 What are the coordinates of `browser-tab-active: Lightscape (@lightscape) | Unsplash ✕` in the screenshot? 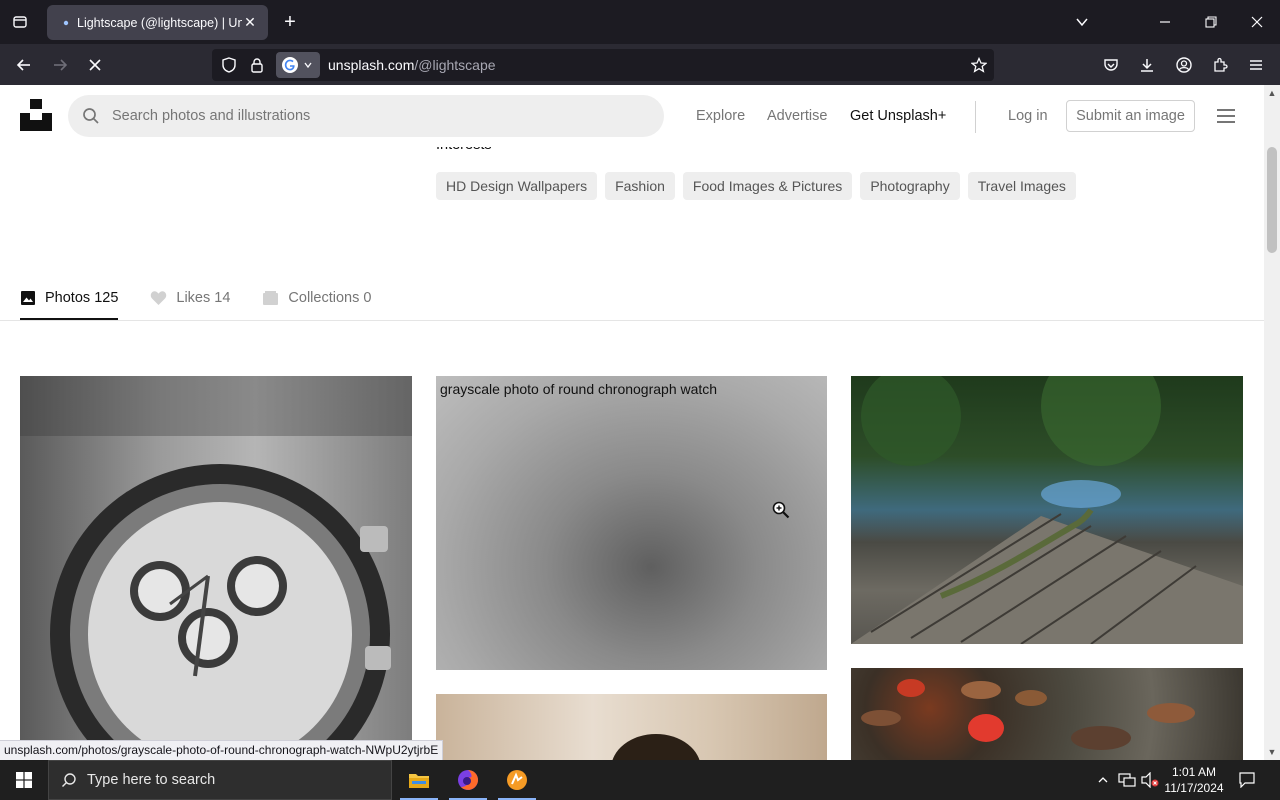 It's located at (157, 22).